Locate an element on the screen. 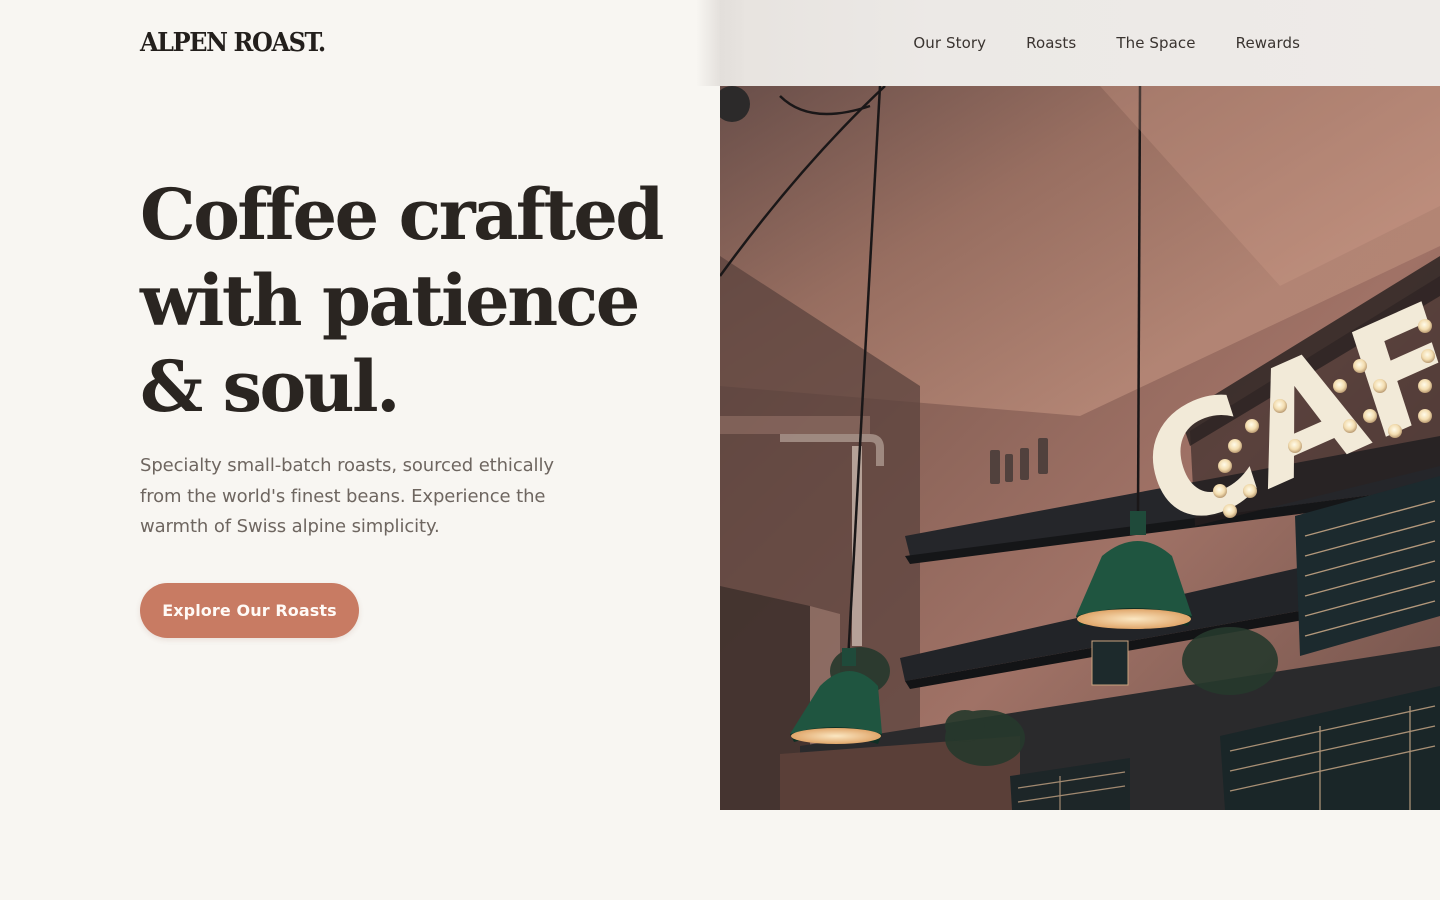  explore-roasts-button: Explore Our Roasts is located at coordinates (249, 610).